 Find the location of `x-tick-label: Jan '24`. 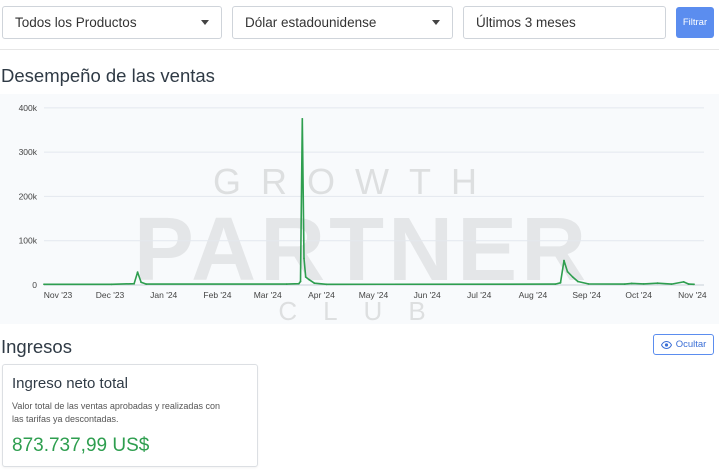

x-tick-label: Jan '24 is located at coordinates (163, 295).